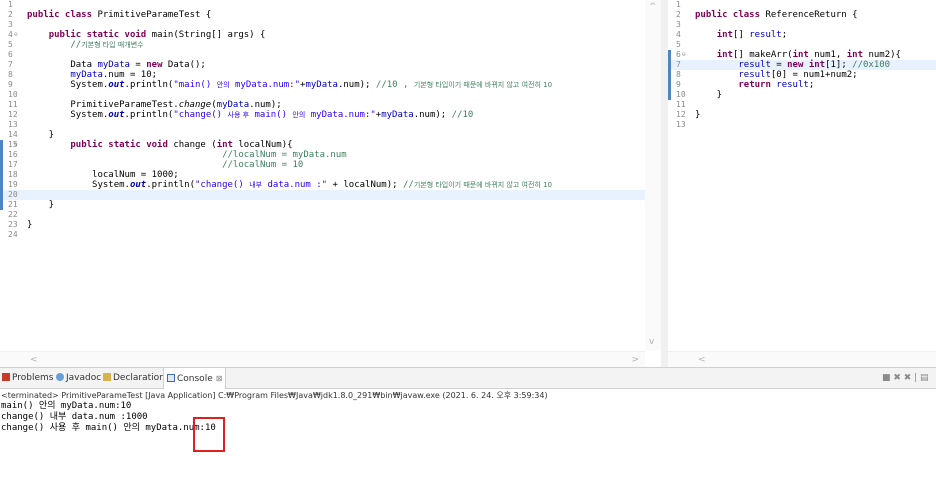  What do you see at coordinates (27, 378) in the screenshot?
I see `tab-problems: Problems` at bounding box center [27, 378].